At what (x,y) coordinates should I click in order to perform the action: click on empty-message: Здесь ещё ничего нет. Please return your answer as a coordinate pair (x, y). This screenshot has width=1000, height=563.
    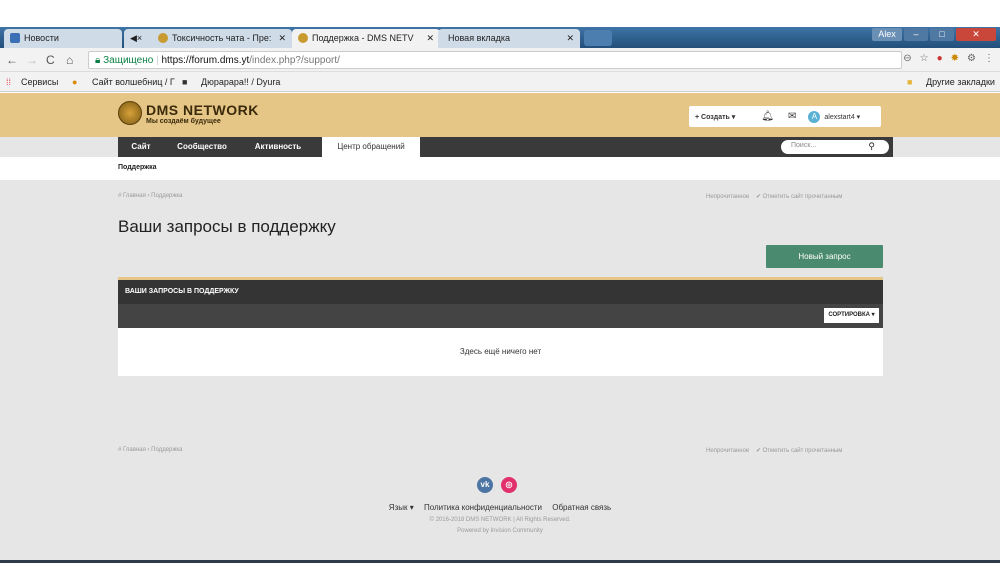
    Looking at the image, I should click on (500, 352).